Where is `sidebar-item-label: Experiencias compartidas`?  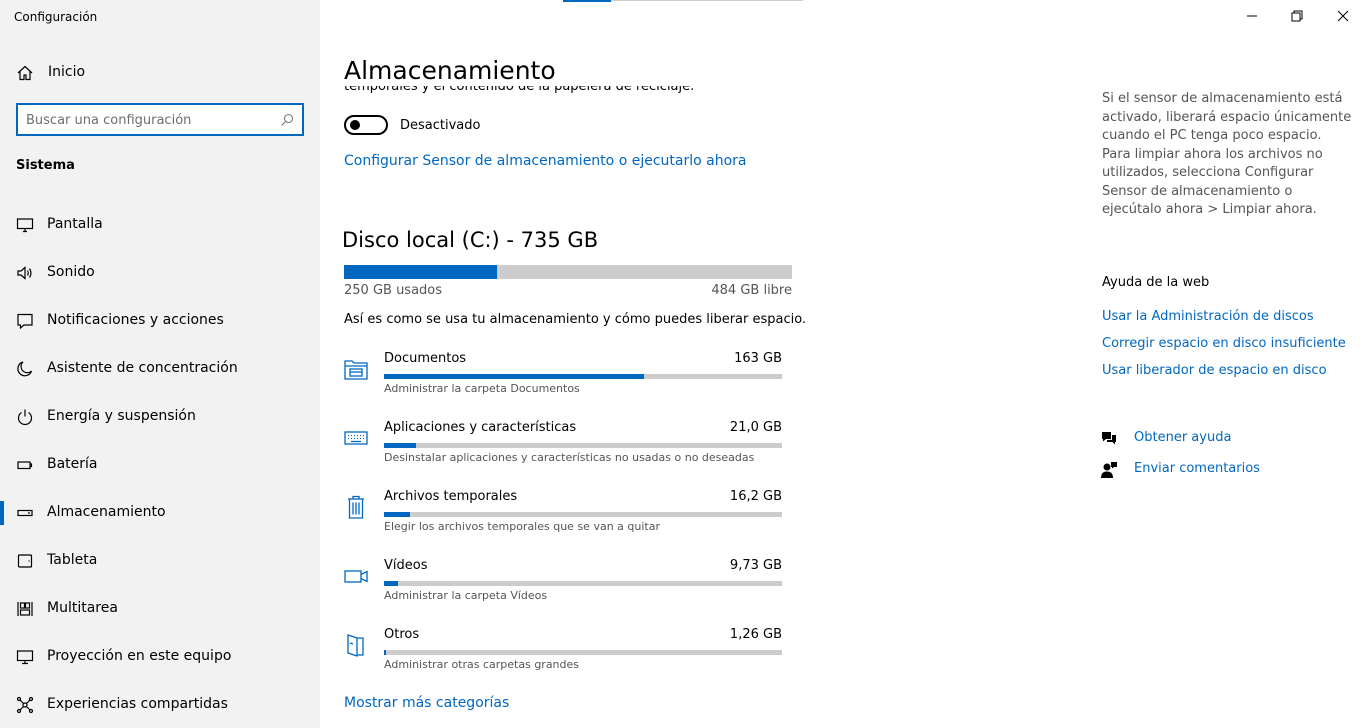
sidebar-item-label: Experiencias compartidas is located at coordinates (137, 704).